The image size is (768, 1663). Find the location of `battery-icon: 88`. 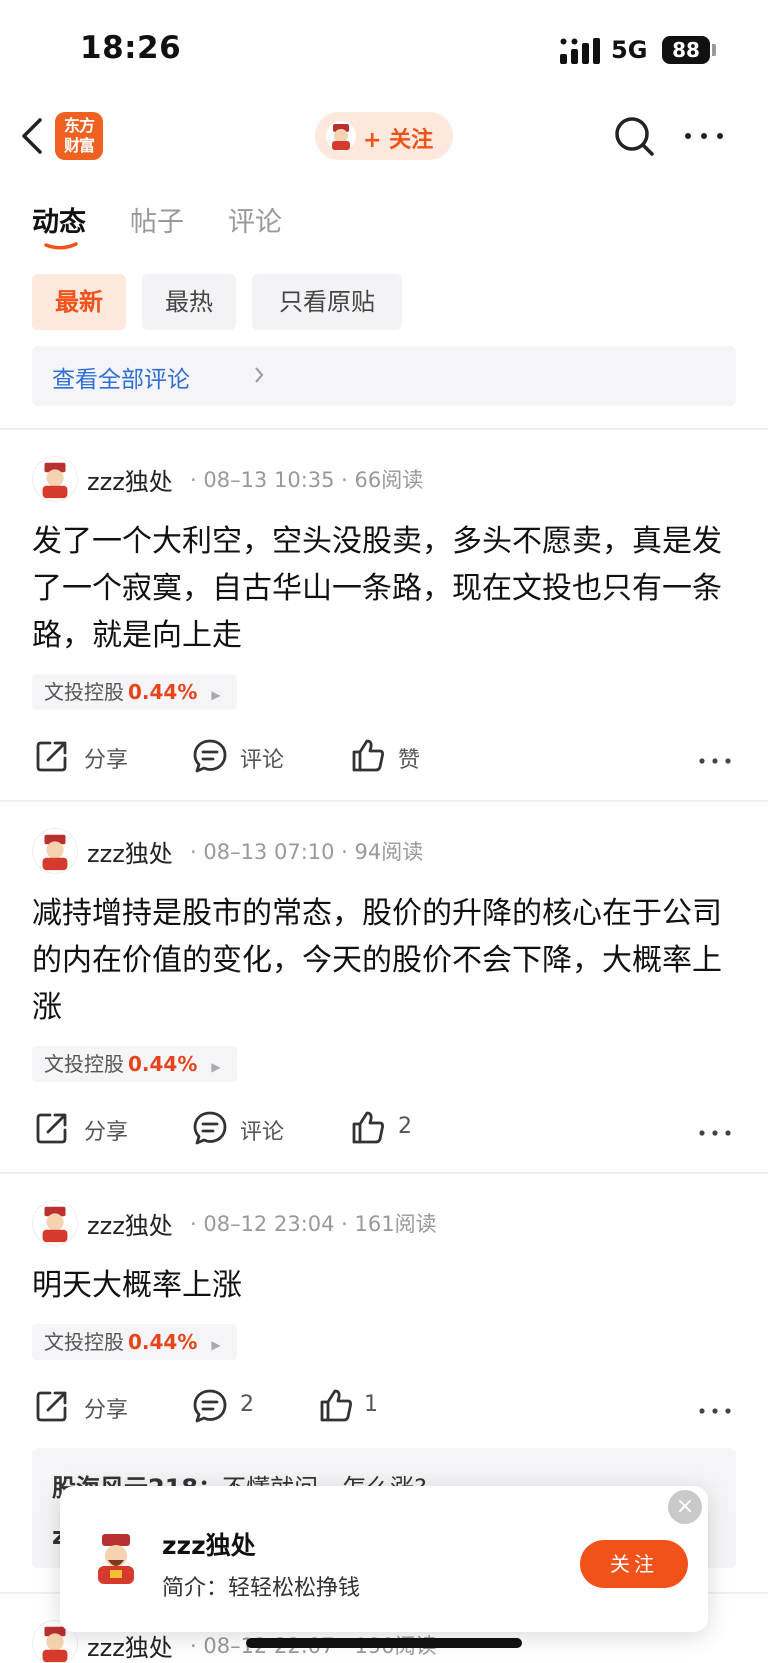

battery-icon: 88 is located at coordinates (686, 50).